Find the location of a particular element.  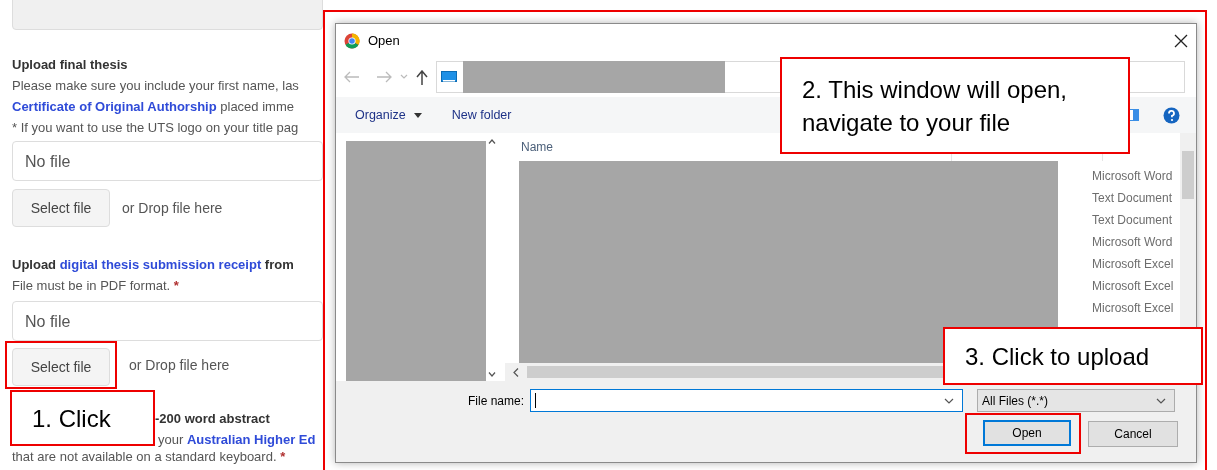

section-heading: -200 word abstract is located at coordinates (213, 419).